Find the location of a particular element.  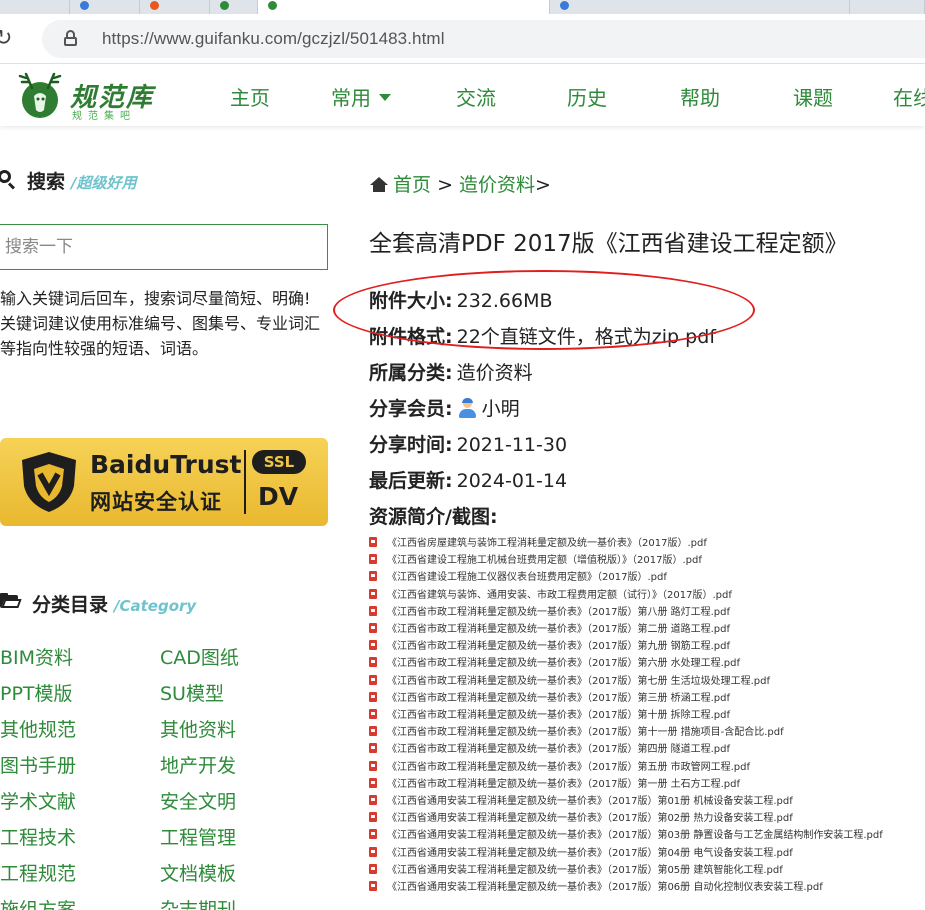

meta-label: 分享时间: is located at coordinates (411, 445).